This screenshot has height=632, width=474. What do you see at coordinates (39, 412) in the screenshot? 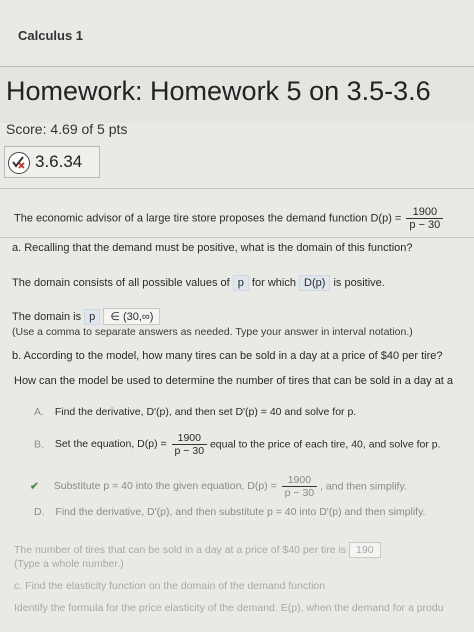
I see `option-a-marker: A.` at bounding box center [39, 412].